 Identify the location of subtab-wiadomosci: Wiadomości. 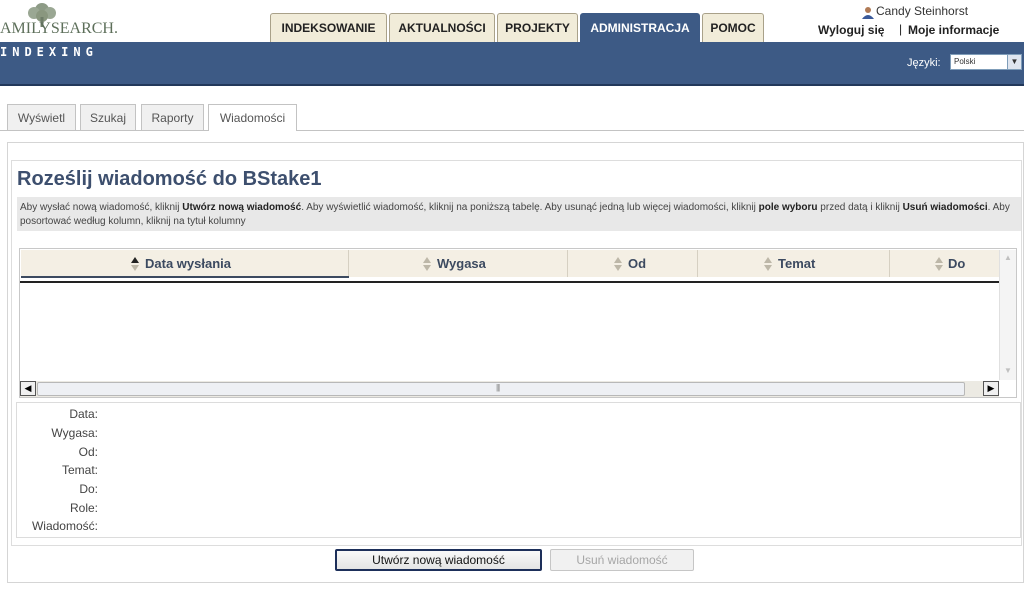
(252, 117).